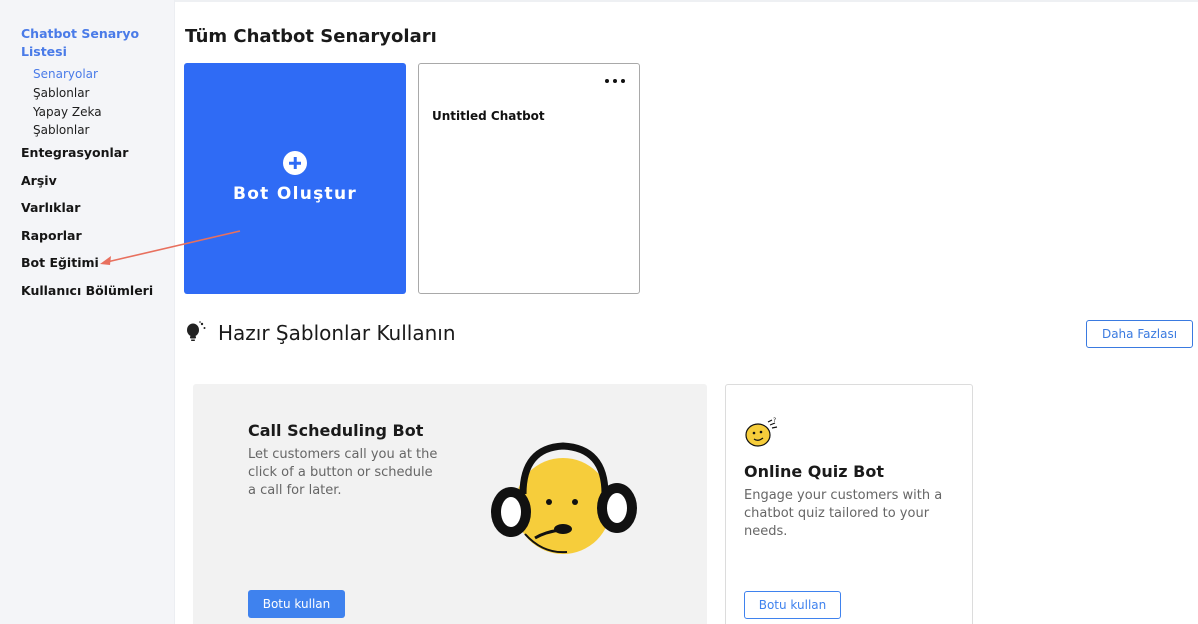  Describe the element at coordinates (295, 178) in the screenshot. I see `create-bot-card: Bot Oluştur` at that location.